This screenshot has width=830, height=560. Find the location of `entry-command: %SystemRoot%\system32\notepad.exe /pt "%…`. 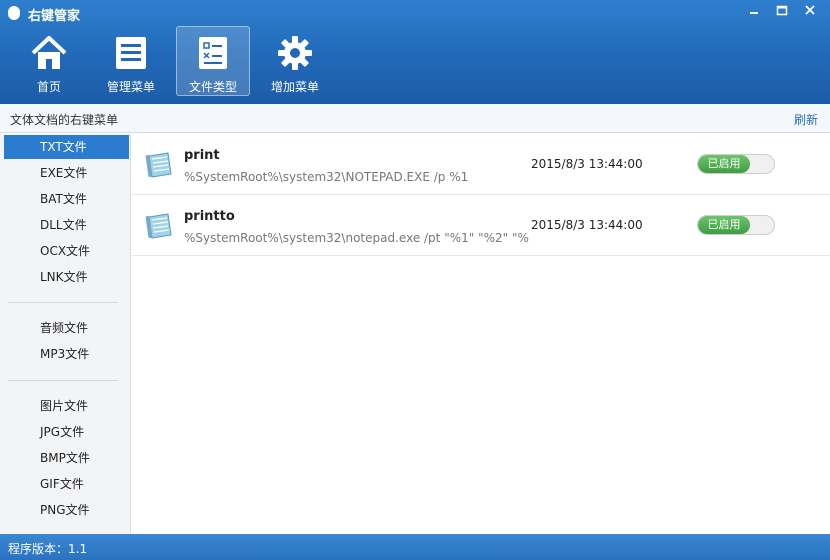

entry-command: %SystemRoot%\system32\notepad.exe /pt "%… is located at coordinates (356, 238).